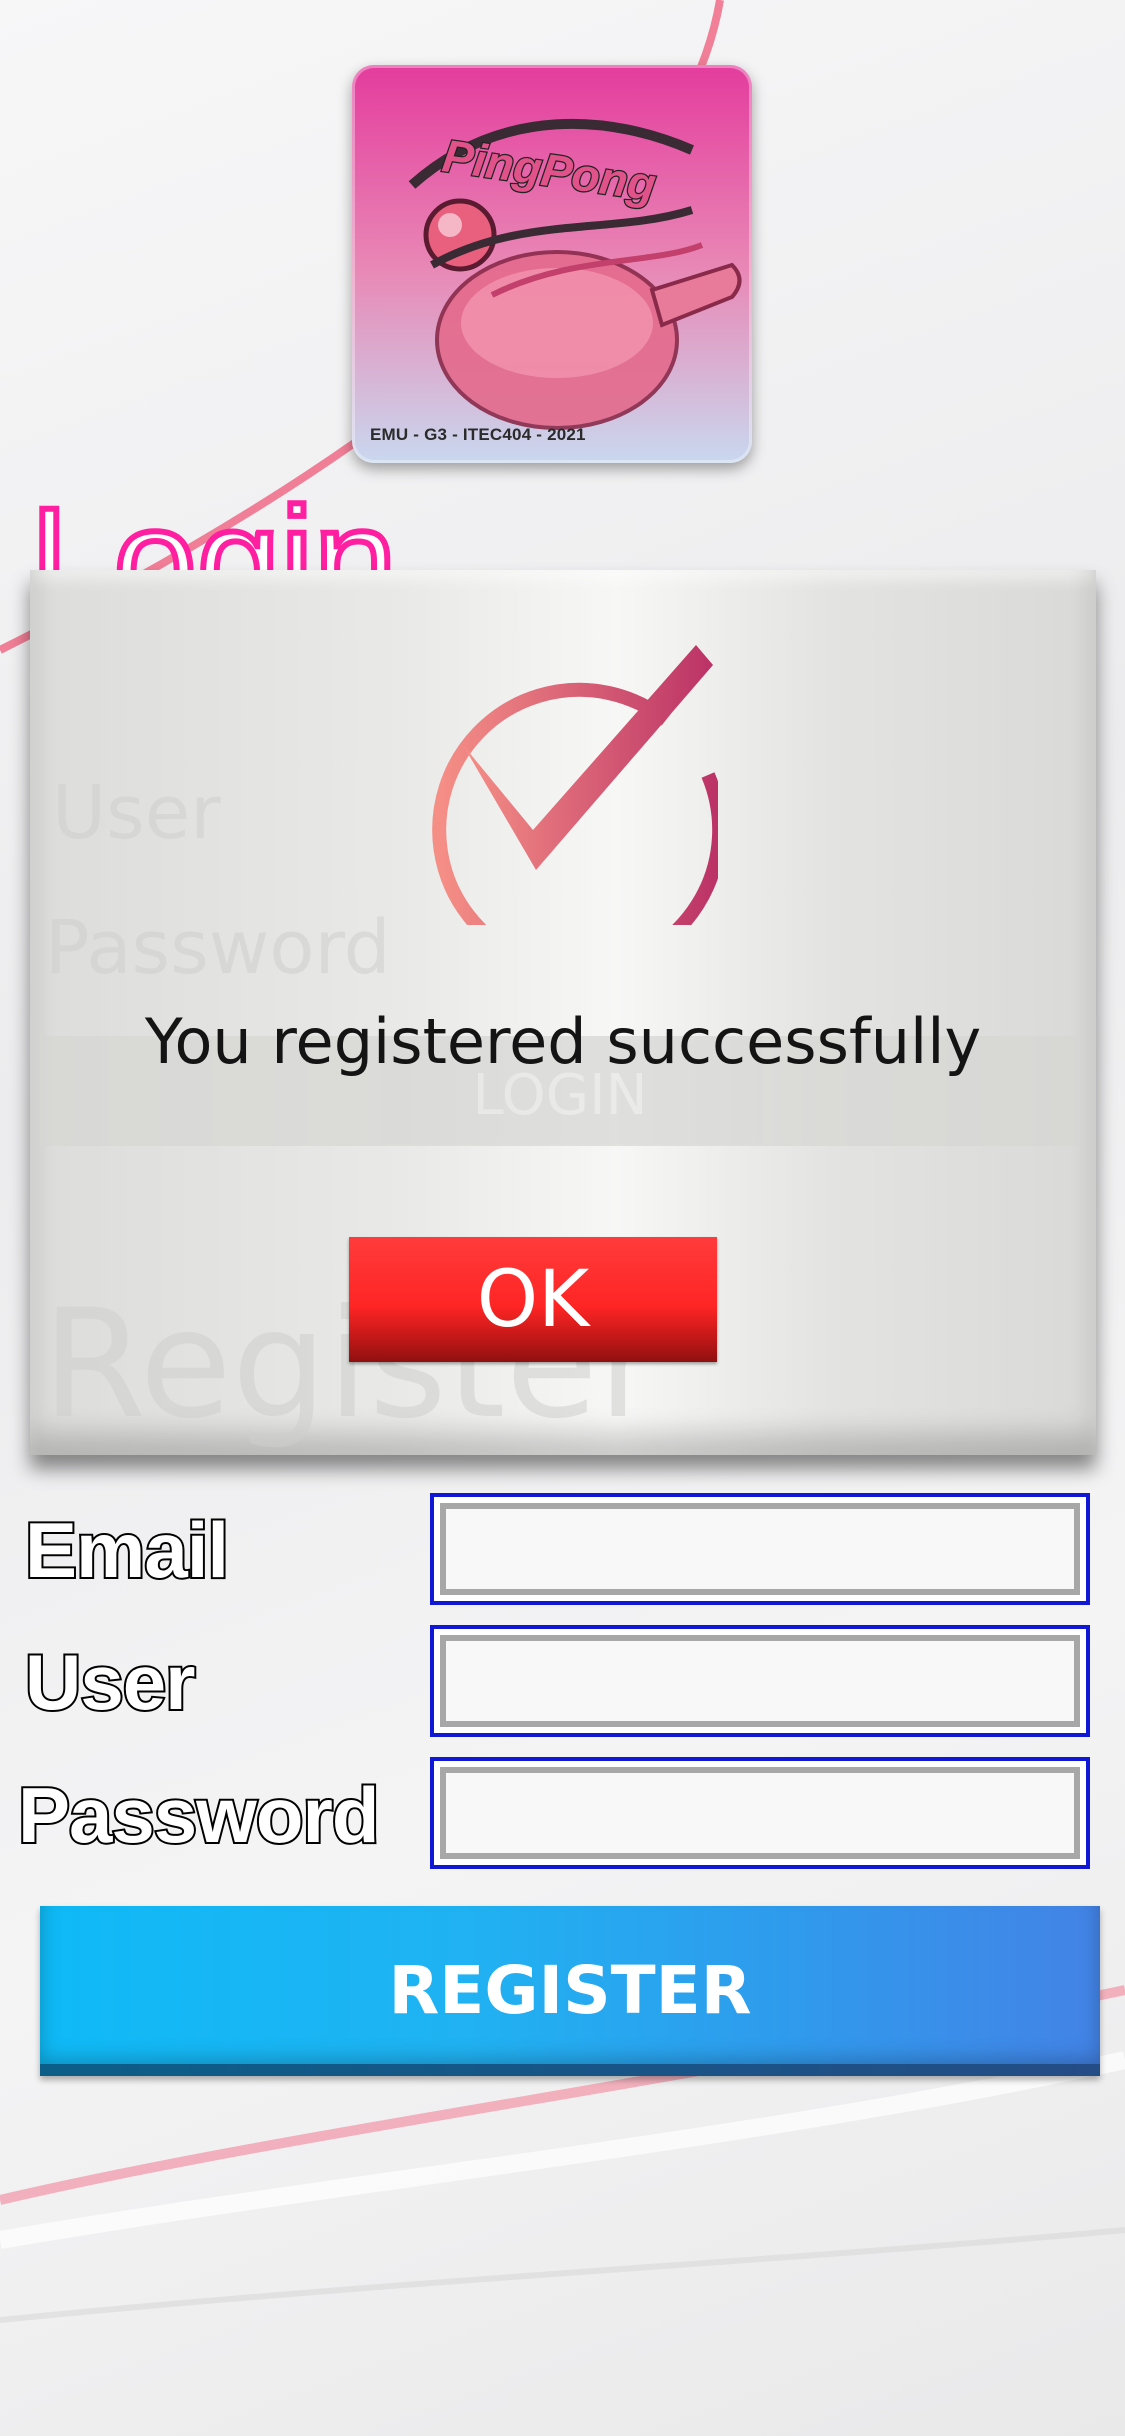 The height and width of the screenshot is (2436, 1125). Describe the element at coordinates (127, 1550) in the screenshot. I see `email-label: Email` at that location.